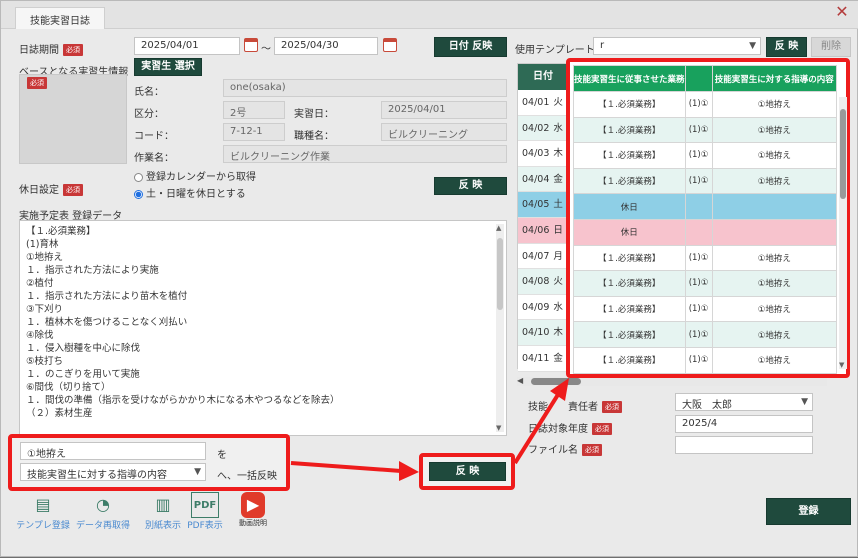  Describe the element at coordinates (253, 523) in the screenshot. I see `toolbar-label: 動画説明` at that location.